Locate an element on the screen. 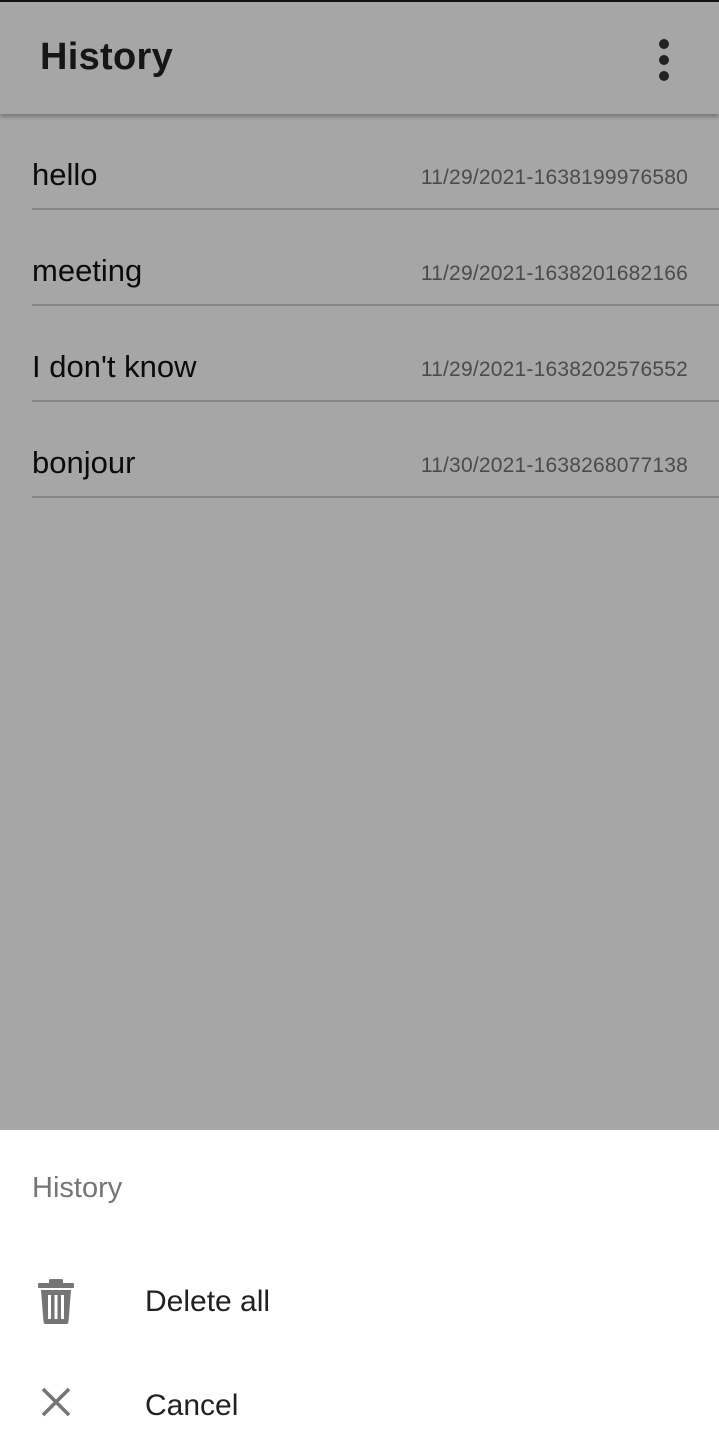  delete-all-label: Delete all is located at coordinates (208, 1301).